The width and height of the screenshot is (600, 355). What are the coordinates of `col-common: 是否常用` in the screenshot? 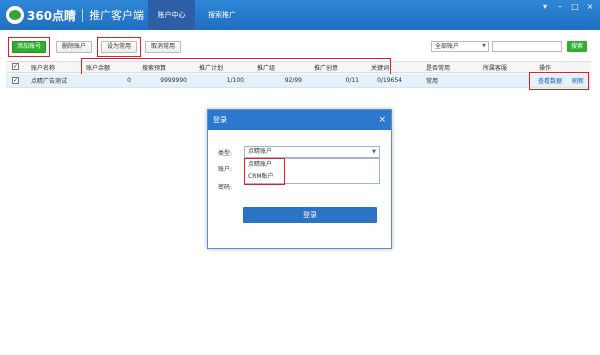 It's located at (438, 68).